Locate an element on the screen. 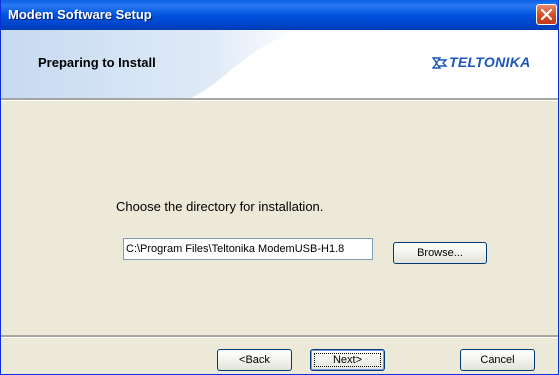  logo-text: TELTONIKA is located at coordinates (490, 62).